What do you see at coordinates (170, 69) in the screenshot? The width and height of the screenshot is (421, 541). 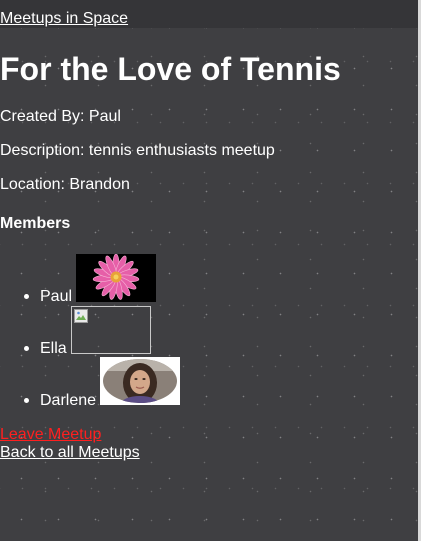 I see `page-title: For the Love of Tennis` at bounding box center [170, 69].